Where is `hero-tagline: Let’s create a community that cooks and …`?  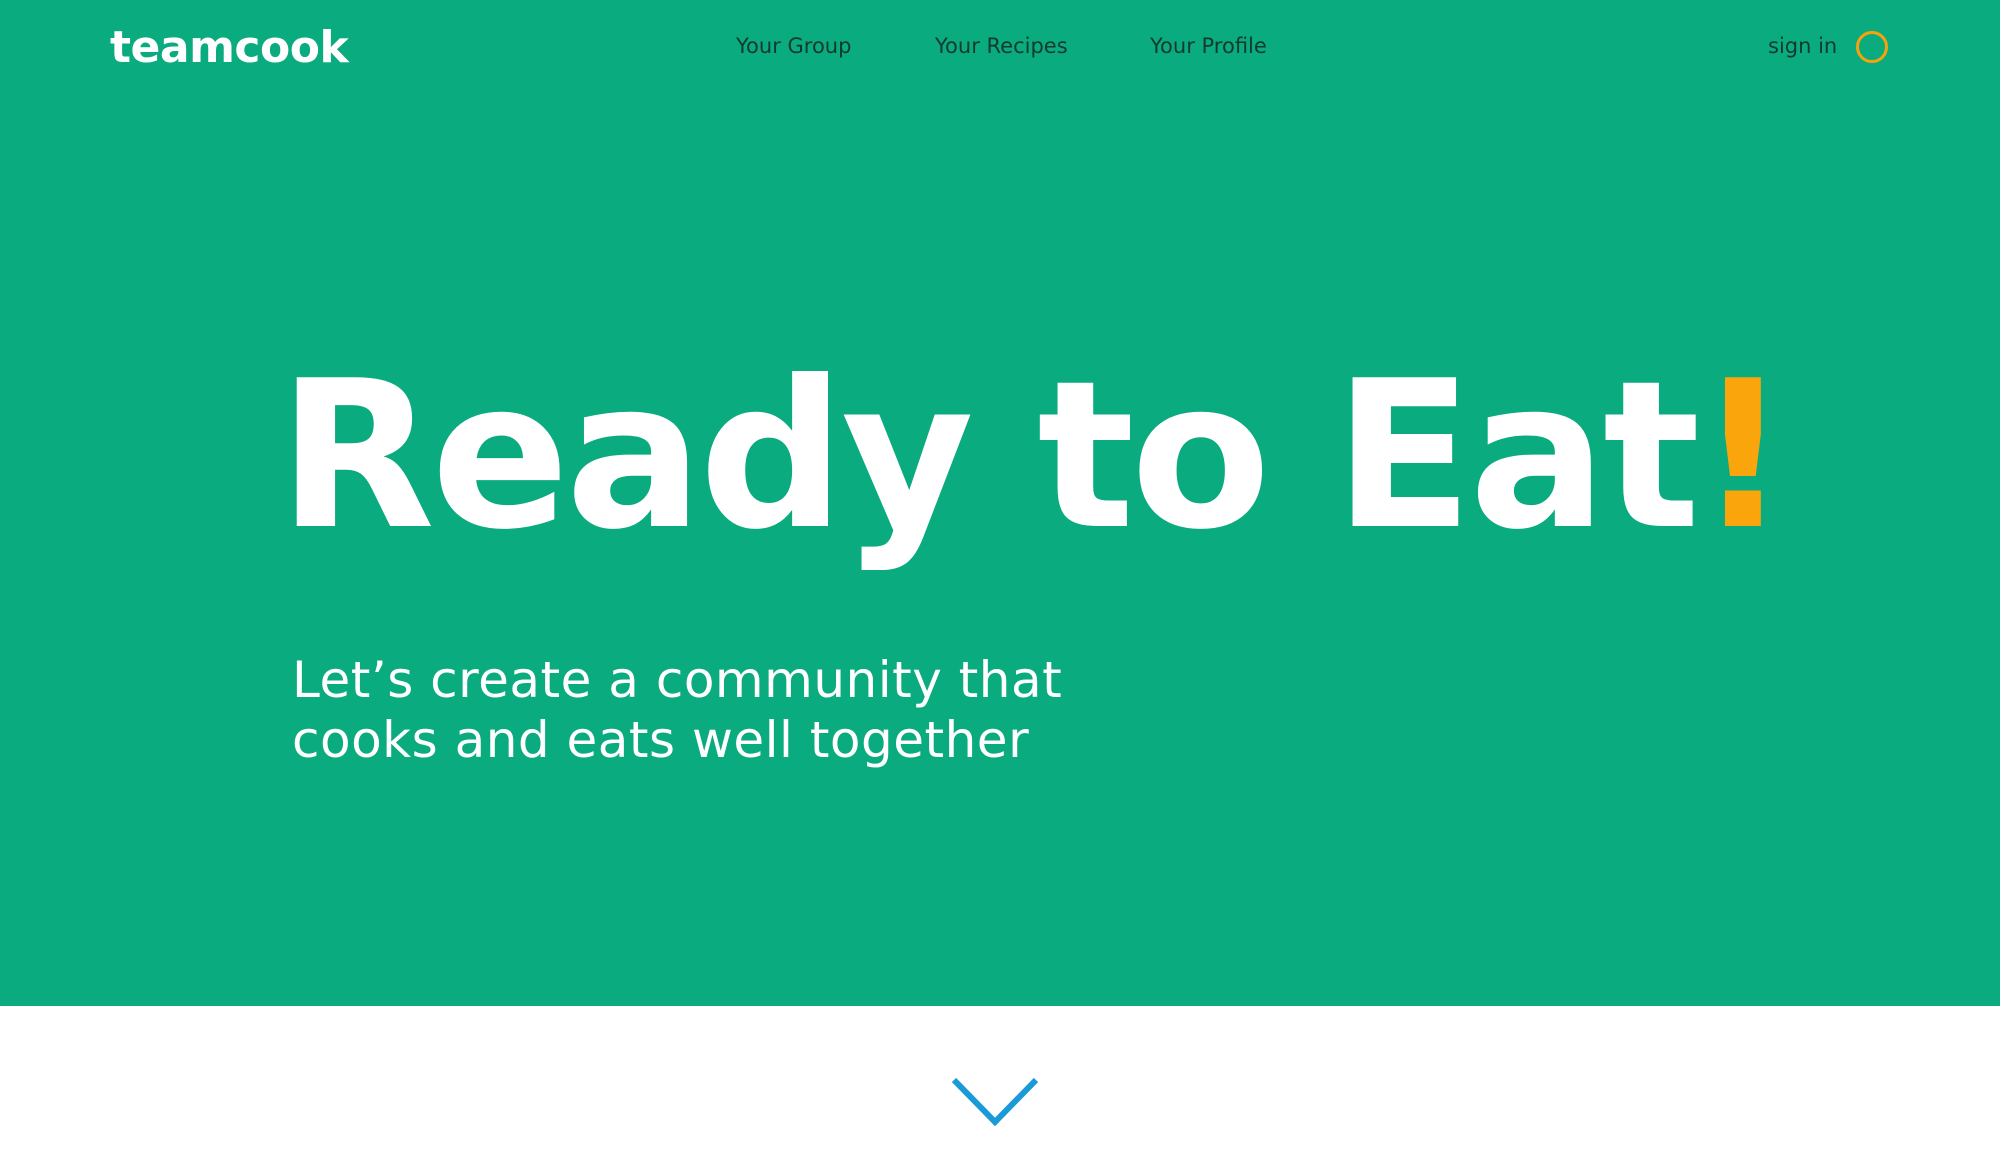
hero-tagline: Let’s create a community that cooks and … is located at coordinates (722, 710).